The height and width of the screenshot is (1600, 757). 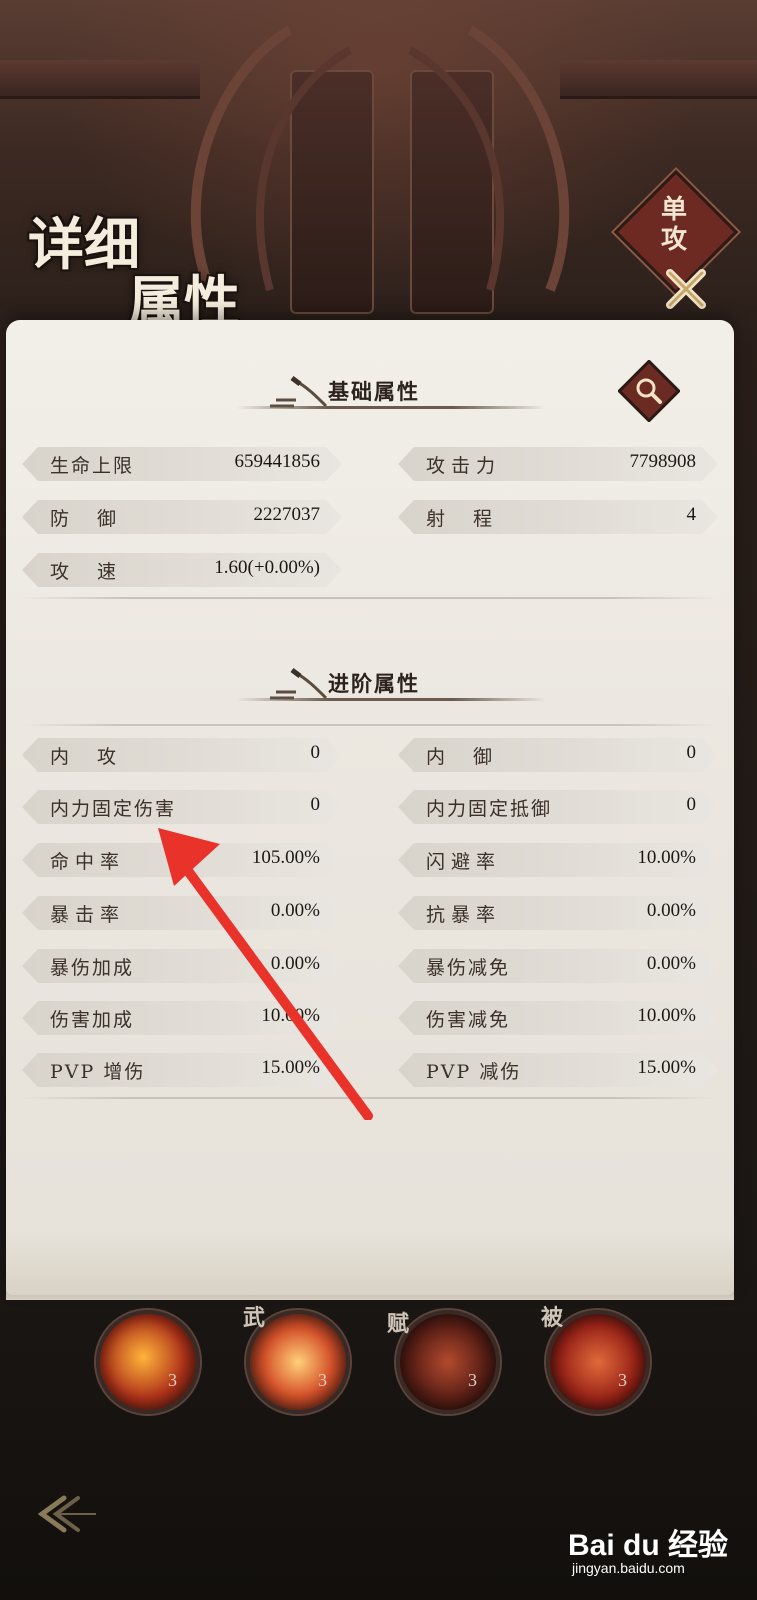 I want to click on stat-pvp-damage-reduction: PVP 减伤 15.00%, so click(x=558, y=1070).